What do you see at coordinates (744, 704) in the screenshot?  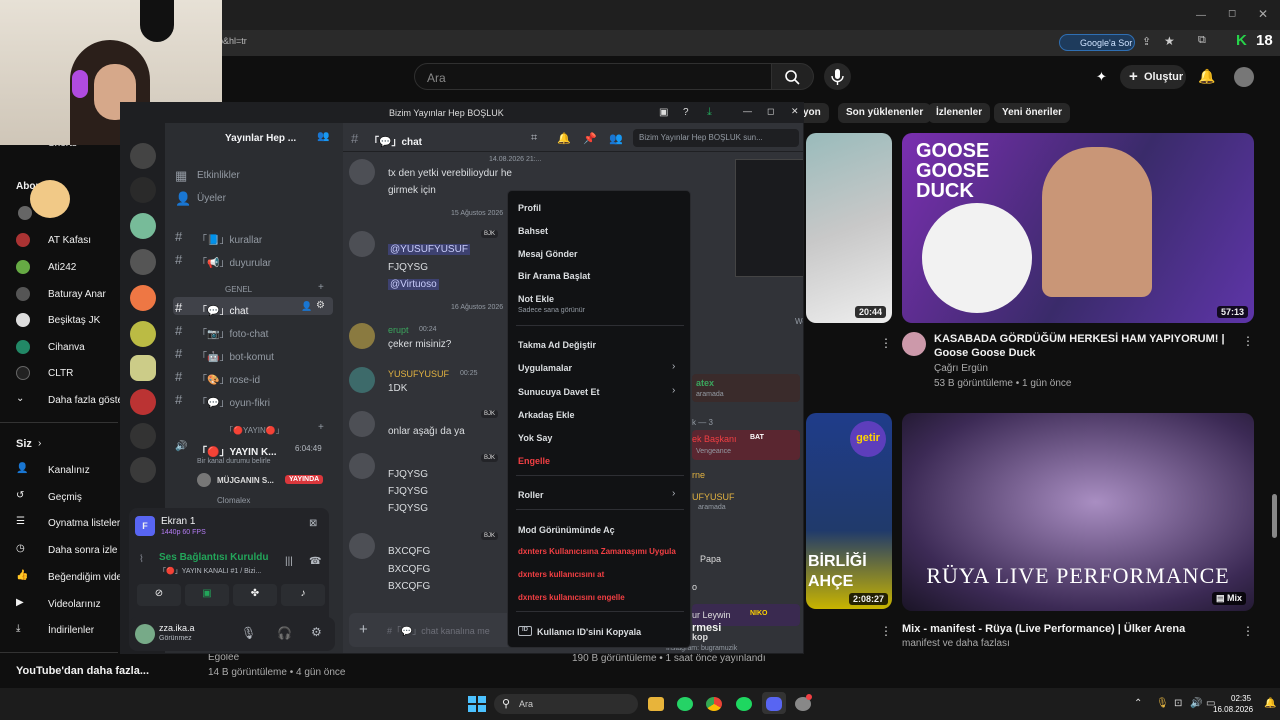 I see `spotify-icon` at bounding box center [744, 704].